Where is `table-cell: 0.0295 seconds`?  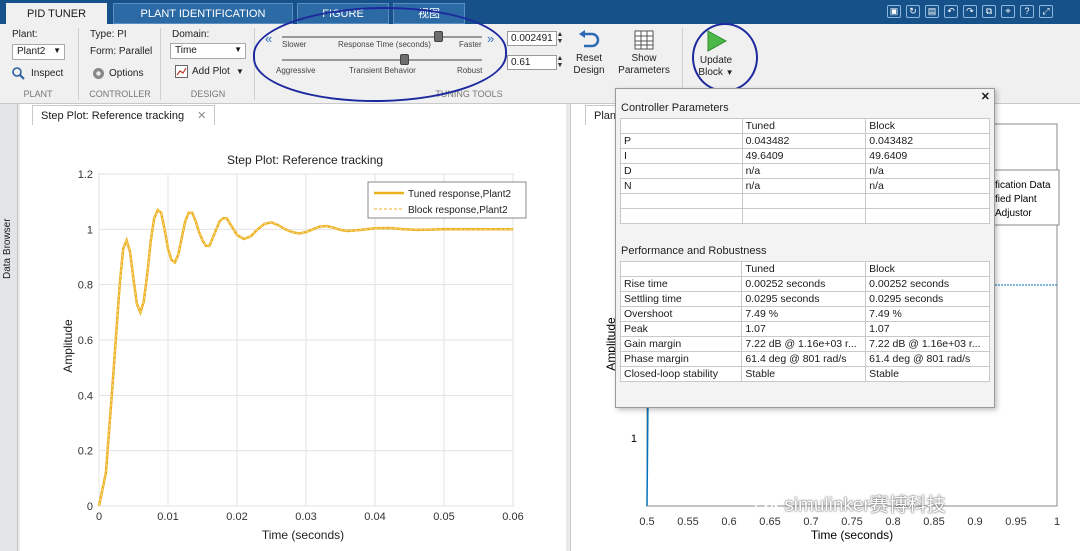 table-cell: 0.0295 seconds is located at coordinates (804, 299).